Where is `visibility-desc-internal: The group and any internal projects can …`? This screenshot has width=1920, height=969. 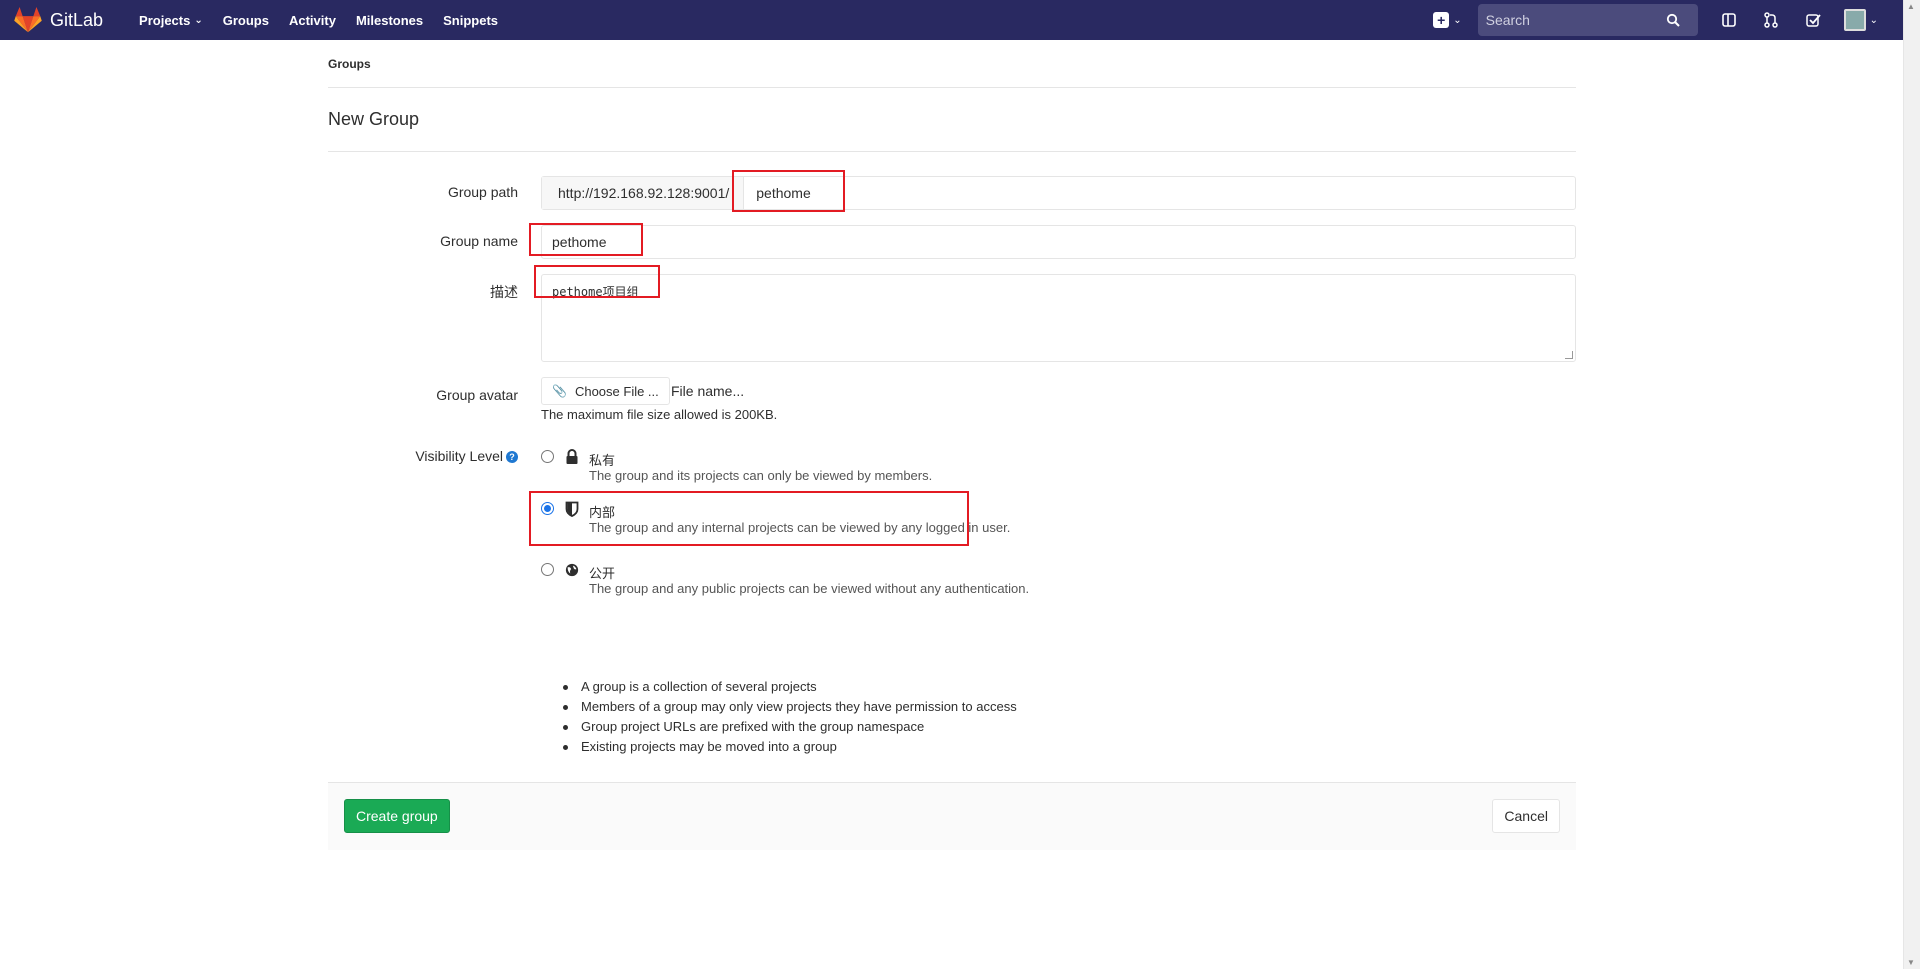
visibility-desc-internal: The group and any internal projects can … is located at coordinates (800, 527).